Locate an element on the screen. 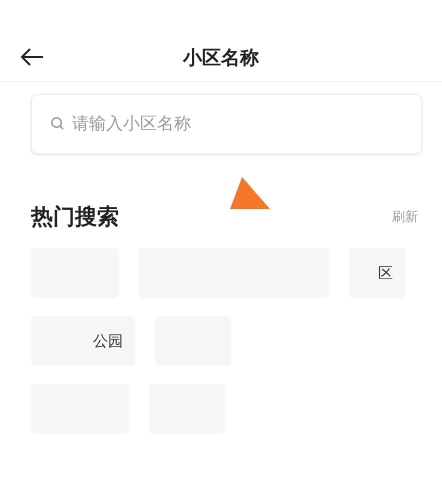 The height and width of the screenshot is (503, 442). search-chip: 区 is located at coordinates (377, 273).